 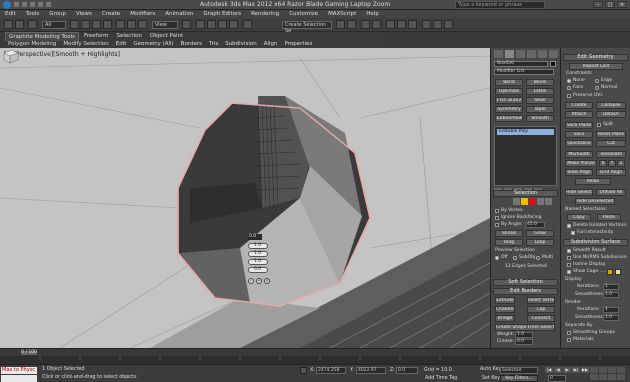 What do you see at coordinates (598, 4) in the screenshot?
I see `minimize-icon: –` at bounding box center [598, 4].